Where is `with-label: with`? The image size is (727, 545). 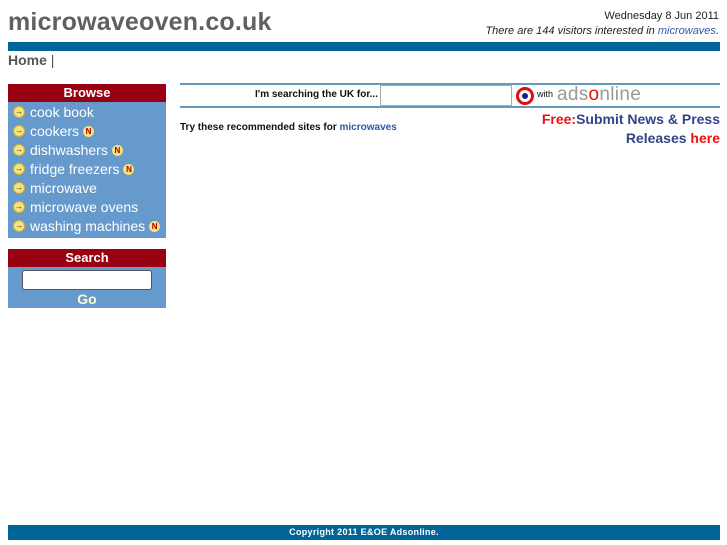
with-label: with is located at coordinates (545, 94).